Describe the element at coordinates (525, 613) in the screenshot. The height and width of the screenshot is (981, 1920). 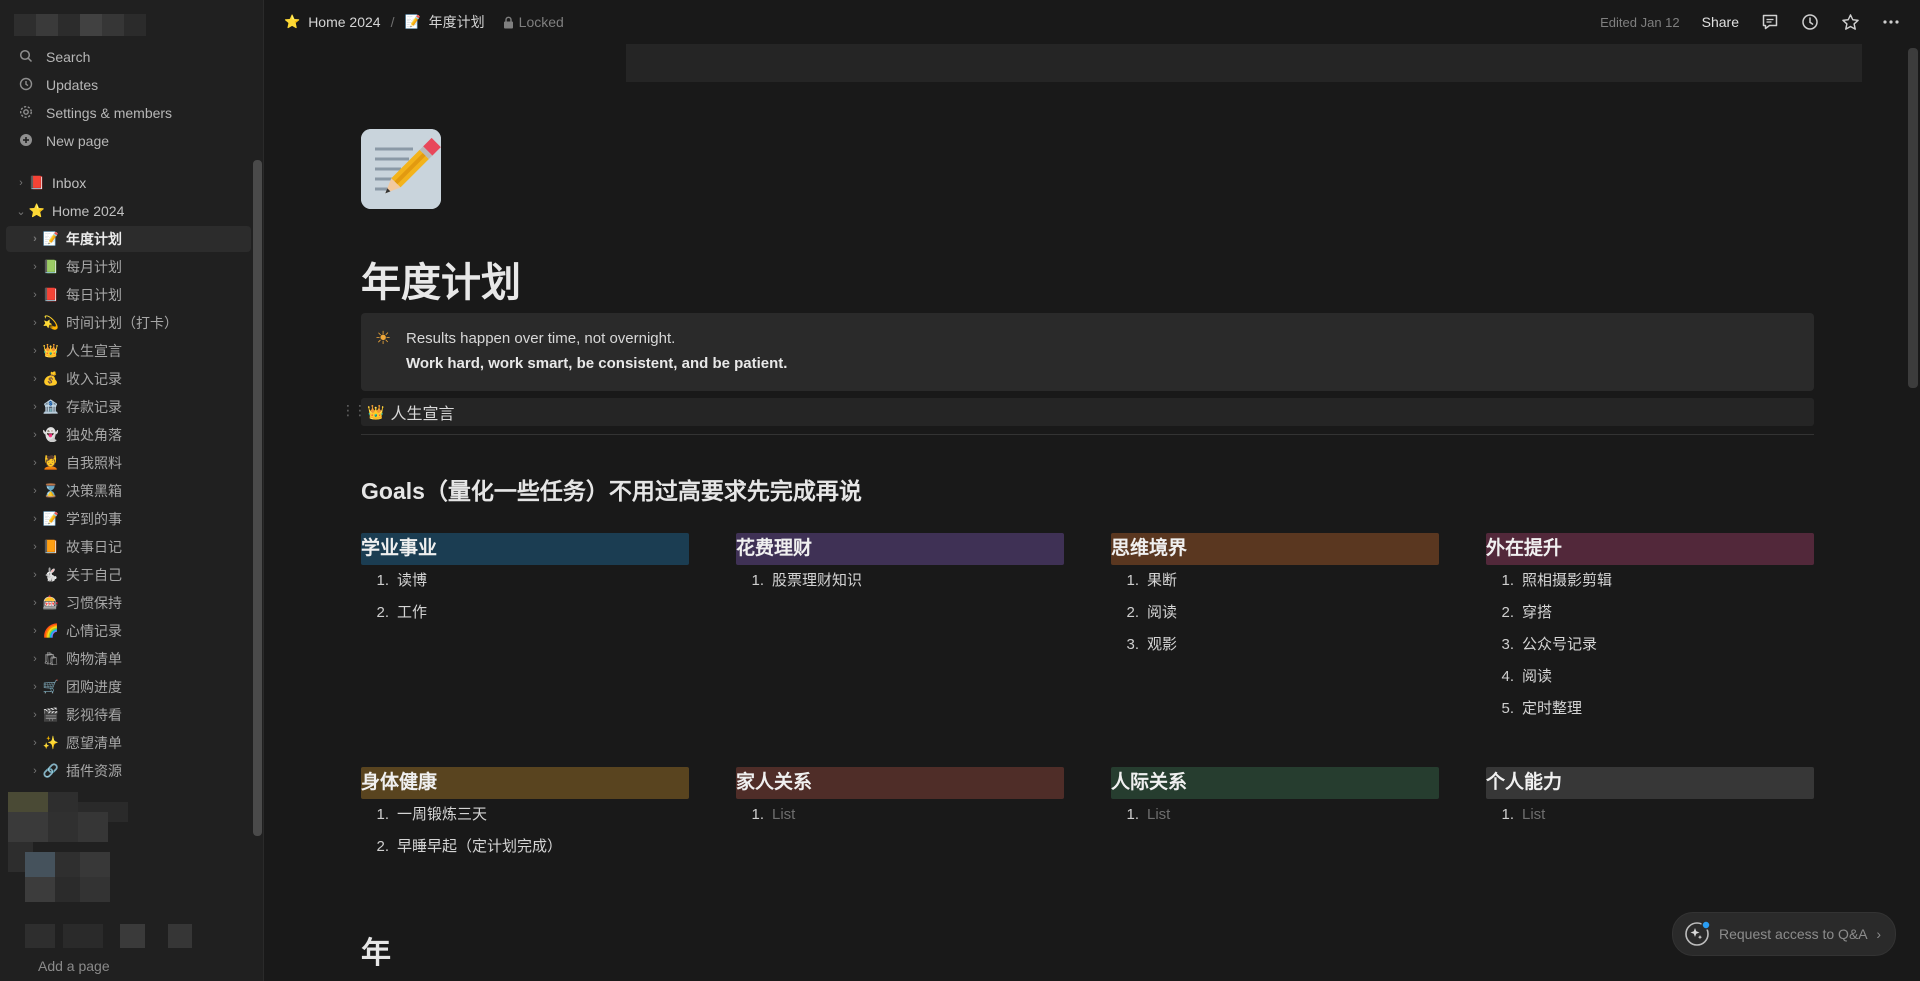
I see `goal-list-item: 2. 工作` at that location.